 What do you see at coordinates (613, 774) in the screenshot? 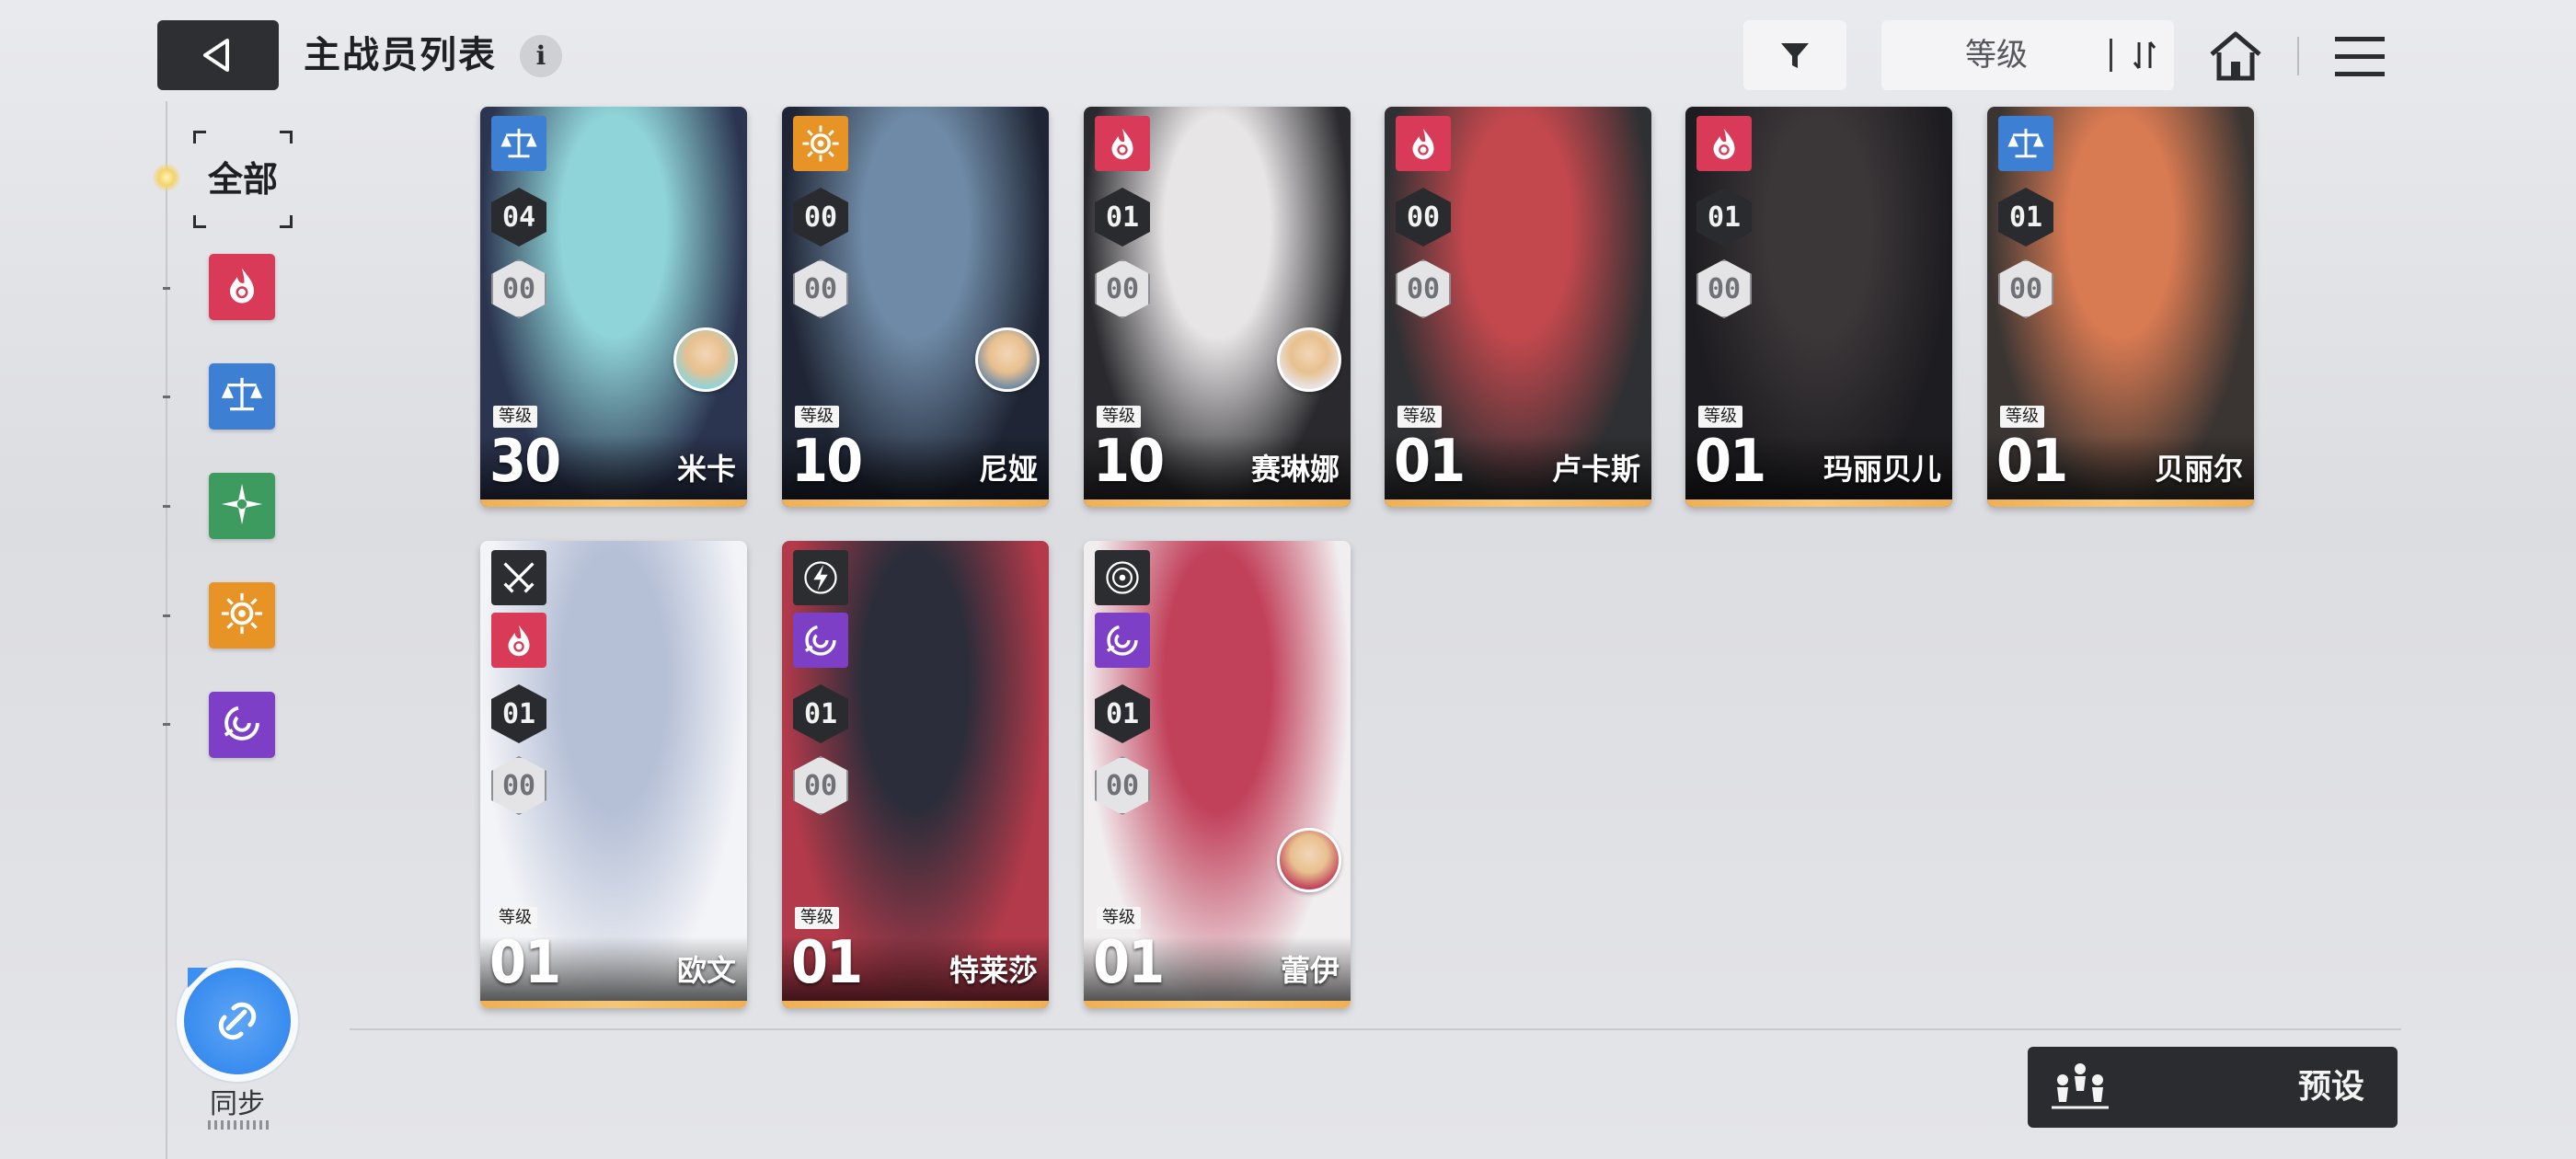
I see `character-card: 01 00 等级 01 欧文` at bounding box center [613, 774].